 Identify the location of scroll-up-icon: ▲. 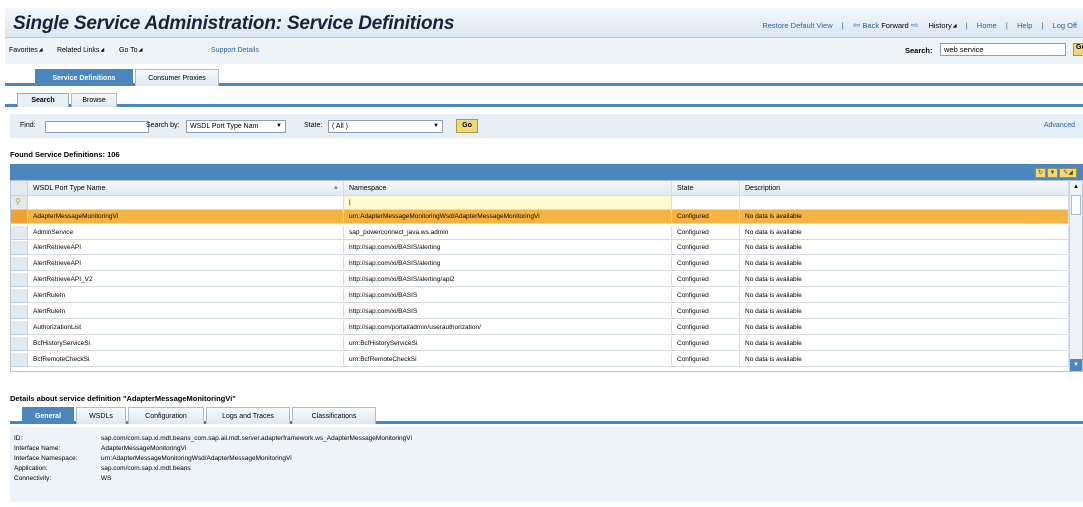
(1076, 187).